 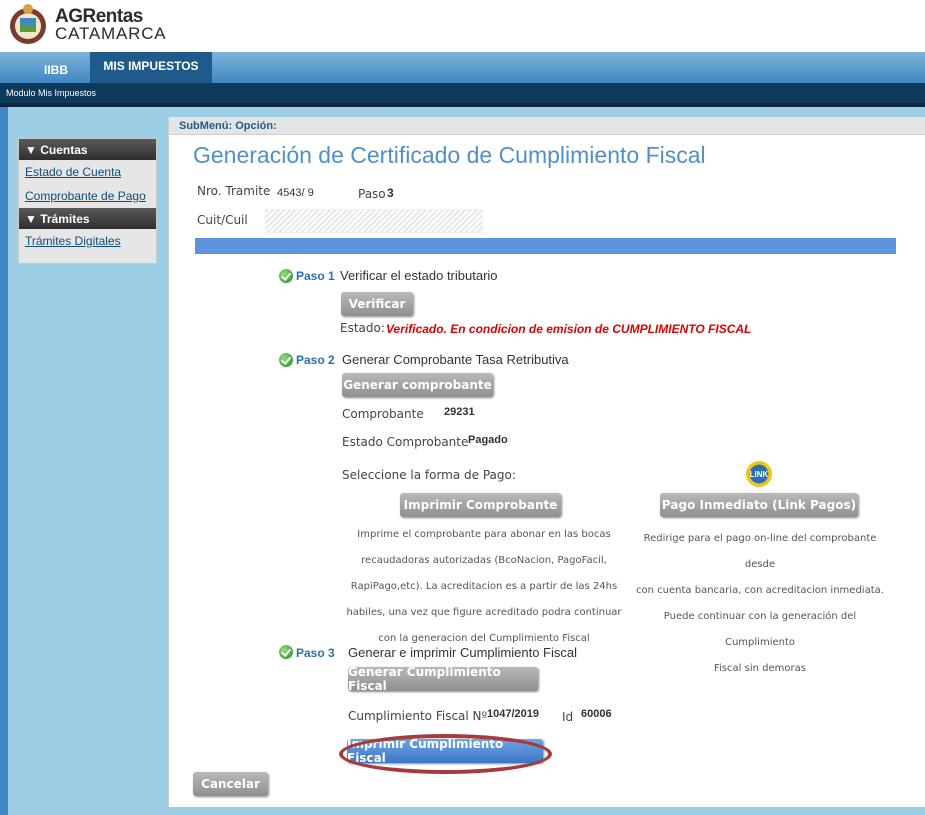 I want to click on estado-comprobante-value: Pagado, so click(x=488, y=440).